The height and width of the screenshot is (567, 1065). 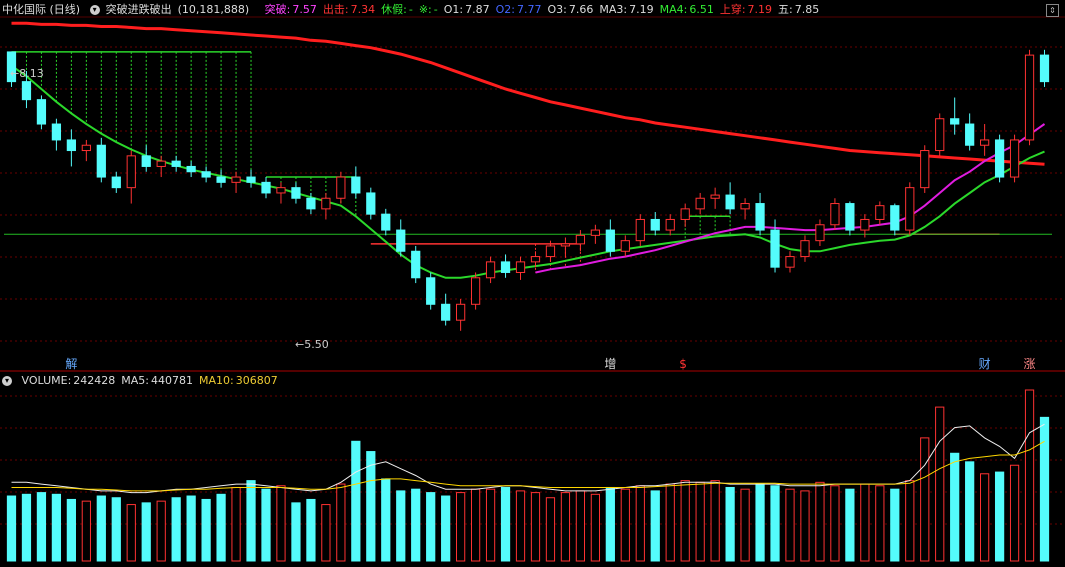 What do you see at coordinates (610, 364) in the screenshot?
I see `event-marker: 增` at bounding box center [610, 364].